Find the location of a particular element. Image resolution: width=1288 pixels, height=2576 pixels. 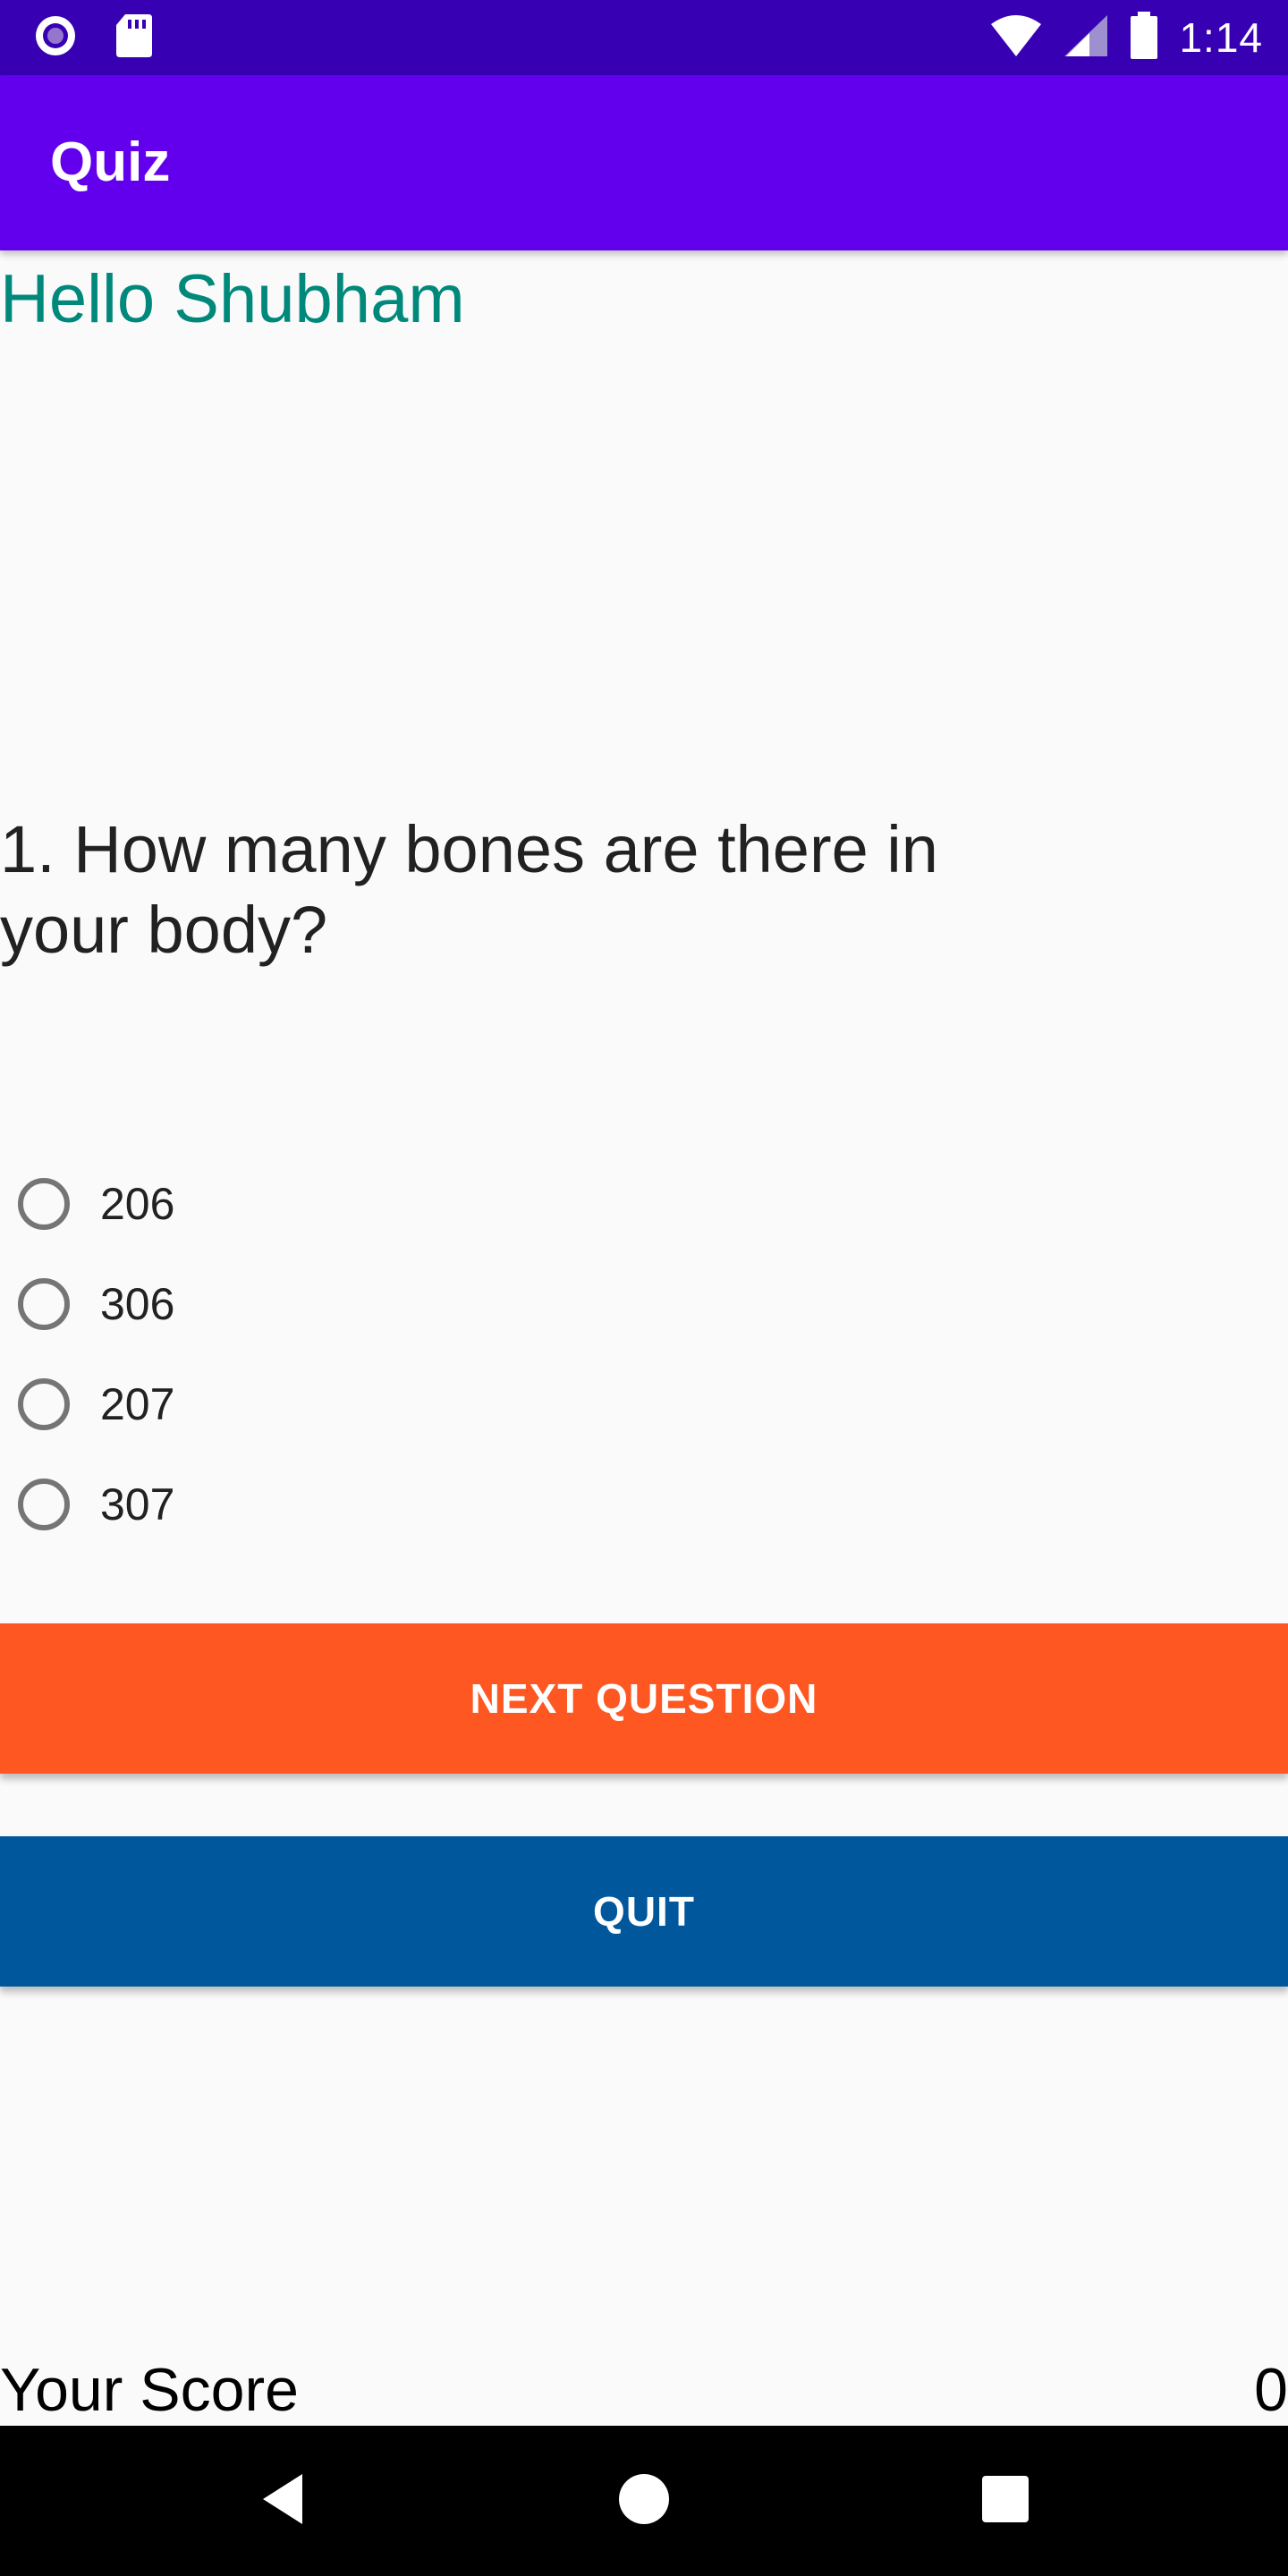

answer-option-label: 206 is located at coordinates (137, 1204).